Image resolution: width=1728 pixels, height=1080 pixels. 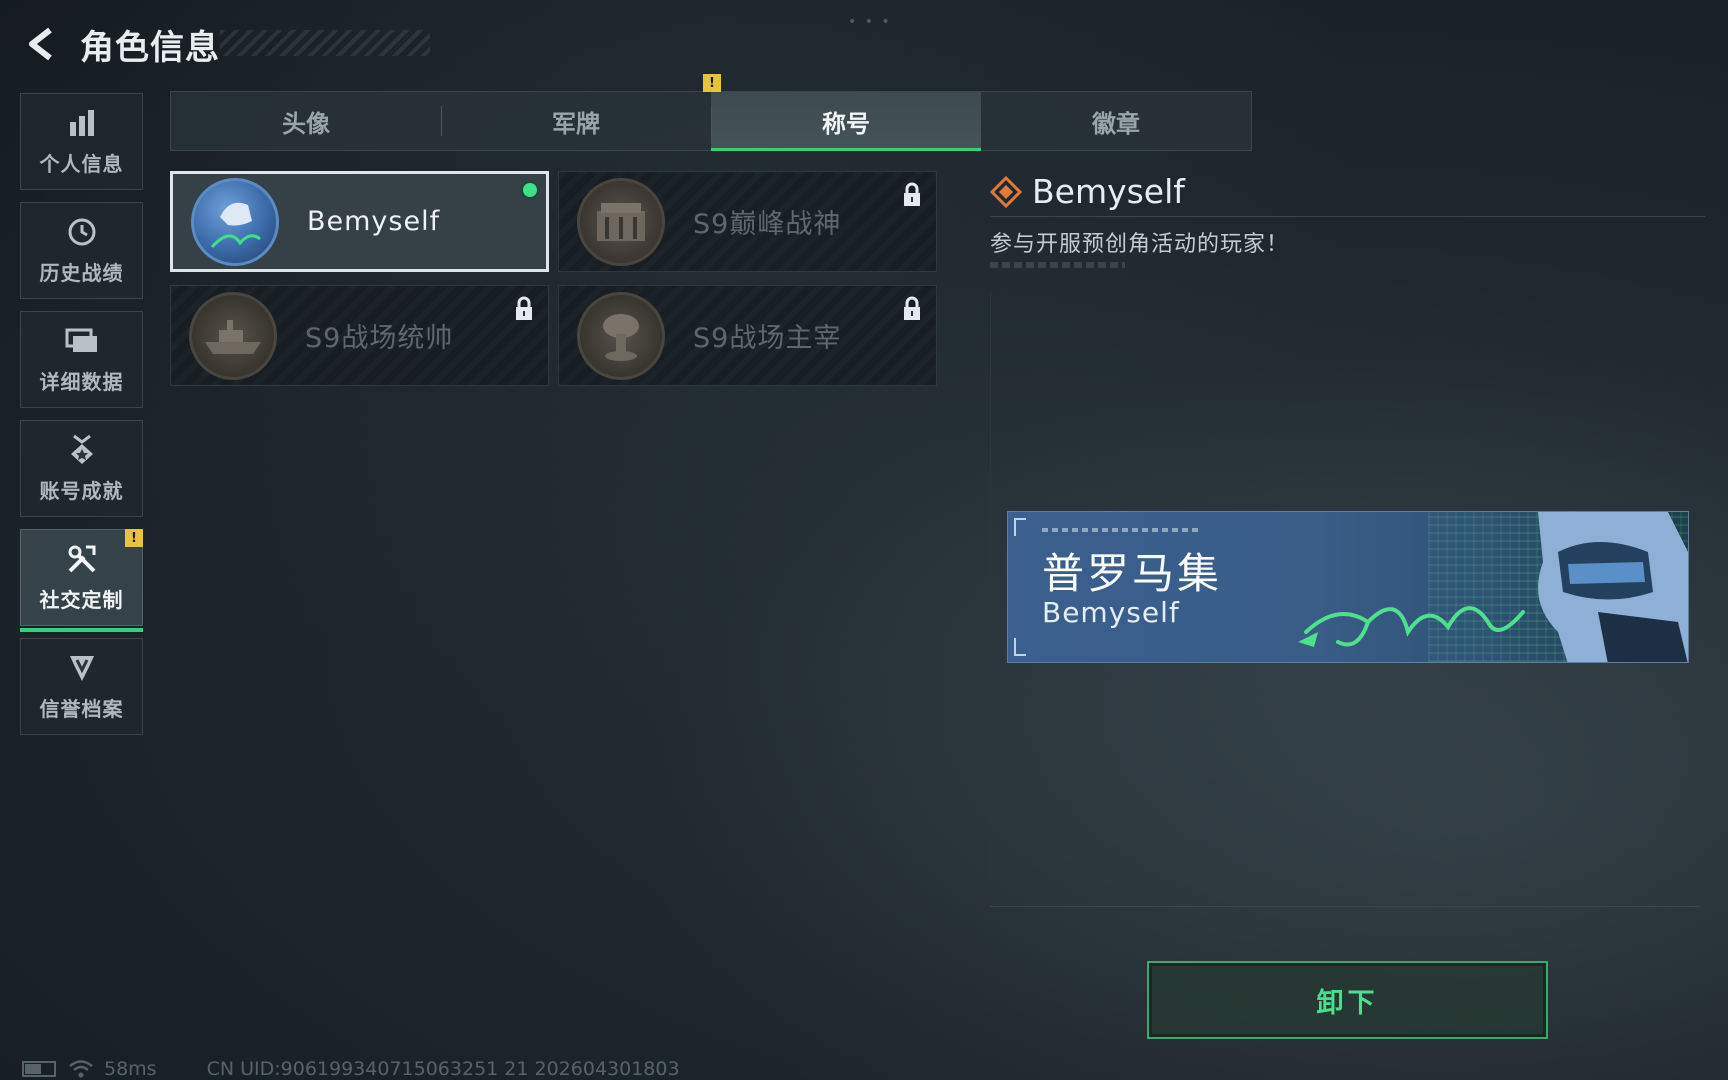 What do you see at coordinates (1057, 265) in the screenshot?
I see `detail-decoration` at bounding box center [1057, 265].